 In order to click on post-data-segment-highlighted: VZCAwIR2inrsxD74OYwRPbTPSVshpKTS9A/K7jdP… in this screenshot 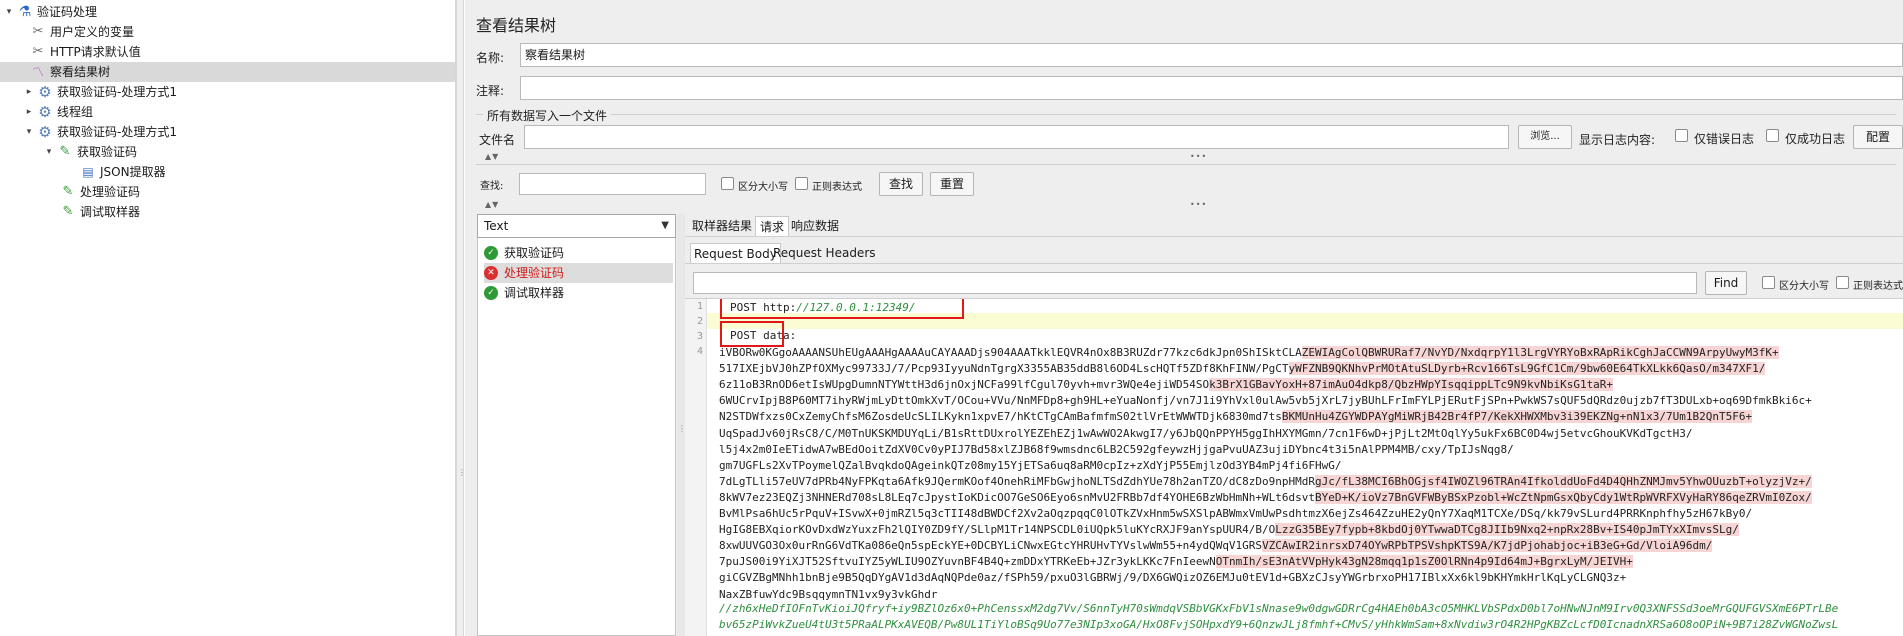, I will do `click(1487, 546)`.